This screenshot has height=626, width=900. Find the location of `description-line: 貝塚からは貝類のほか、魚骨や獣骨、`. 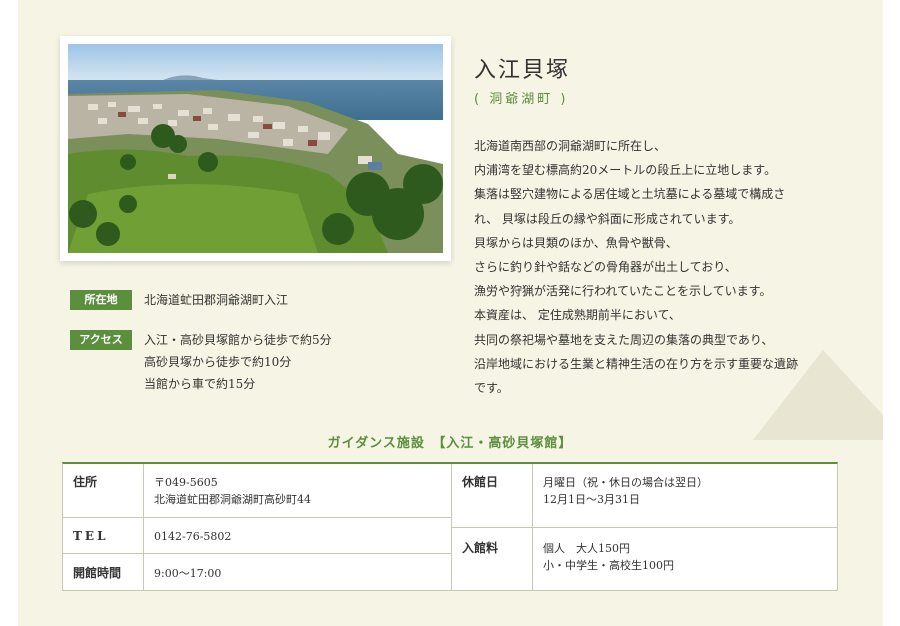

description-line: 貝塚からは貝類のほか、魚骨や獣骨、 is located at coordinates (576, 242).